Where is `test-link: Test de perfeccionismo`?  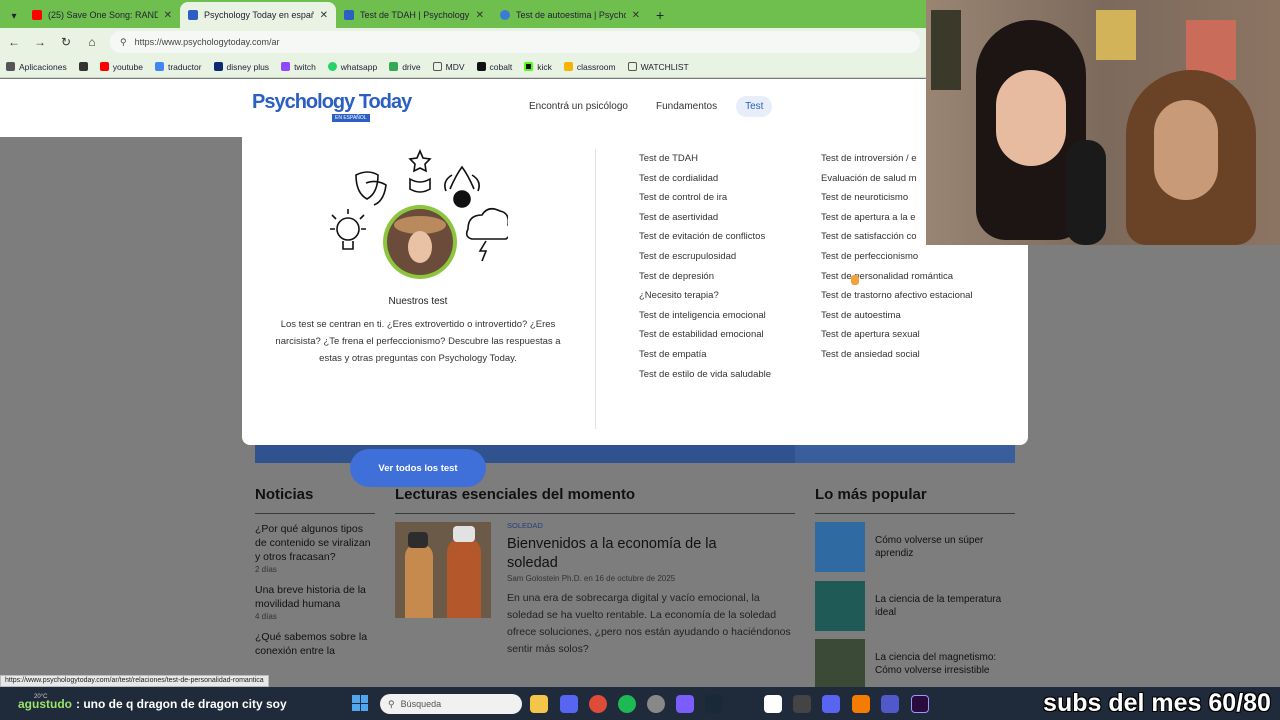
test-link: Test de perfeccionismo is located at coordinates (921, 257).